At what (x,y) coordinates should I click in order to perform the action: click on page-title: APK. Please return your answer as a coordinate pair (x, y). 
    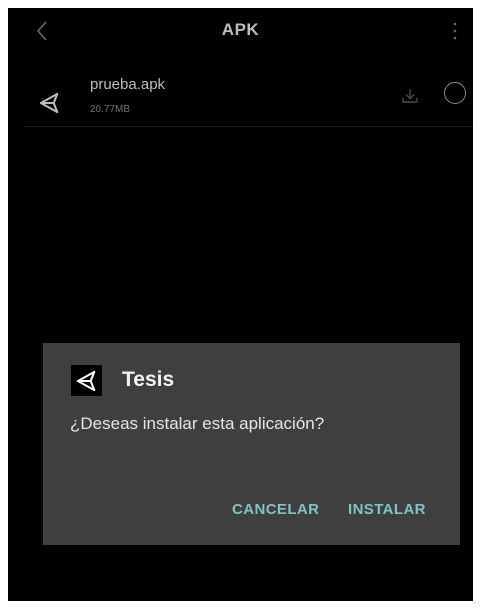
    Looking at the image, I should click on (240, 29).